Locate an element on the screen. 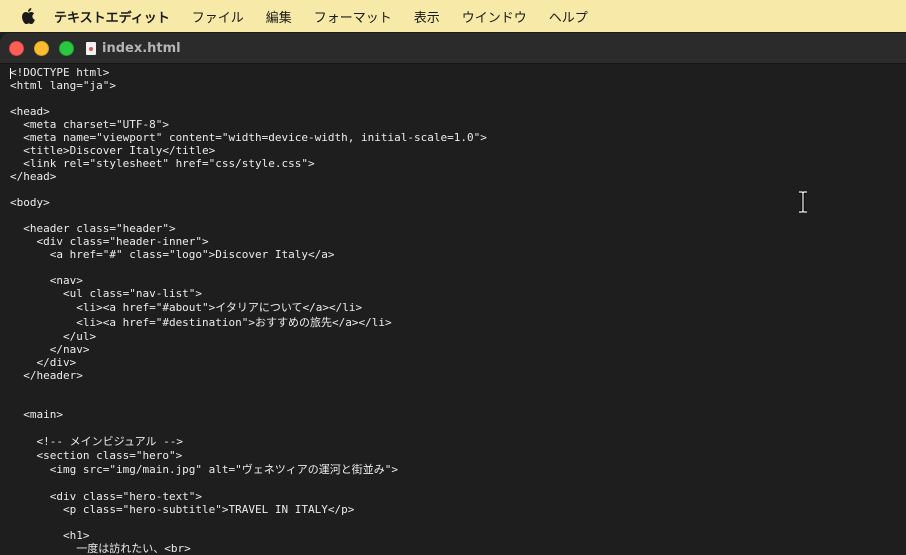 The width and height of the screenshot is (906, 555). code-line: <ul class="nav-list"> is located at coordinates (106, 293).